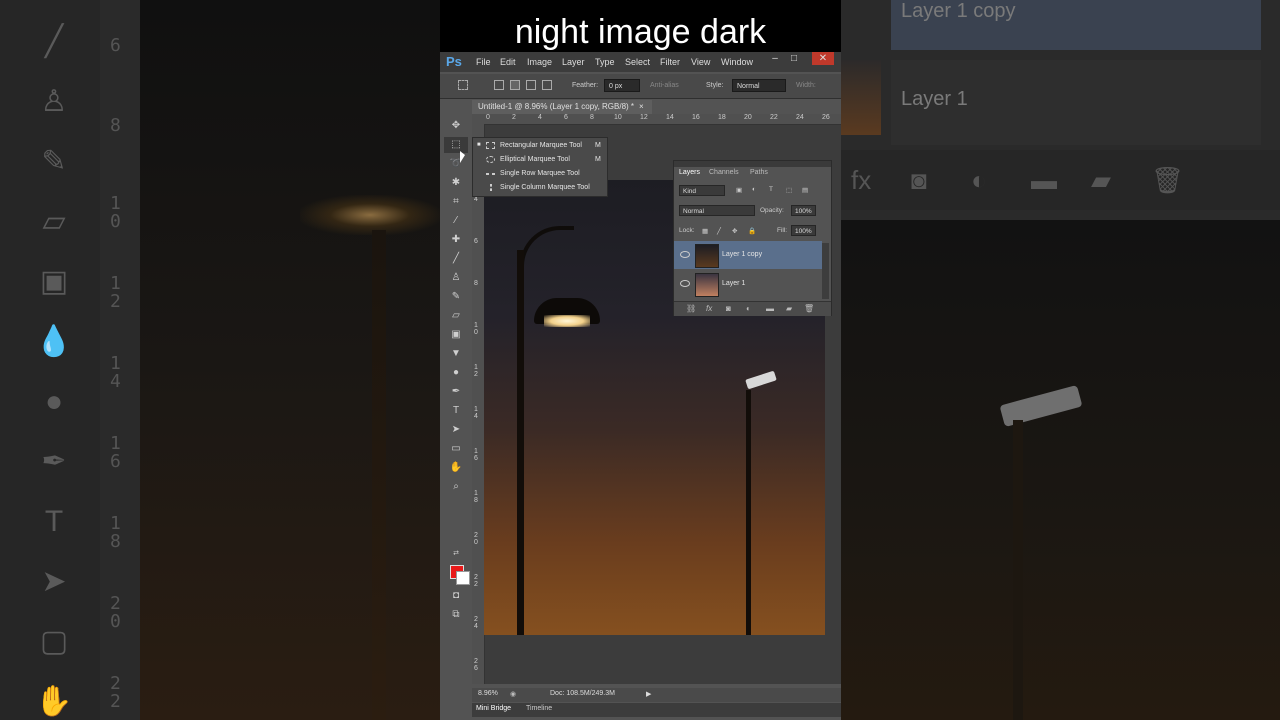 This screenshot has width=1280, height=720. I want to click on type-icon: T, so click(456, 411).